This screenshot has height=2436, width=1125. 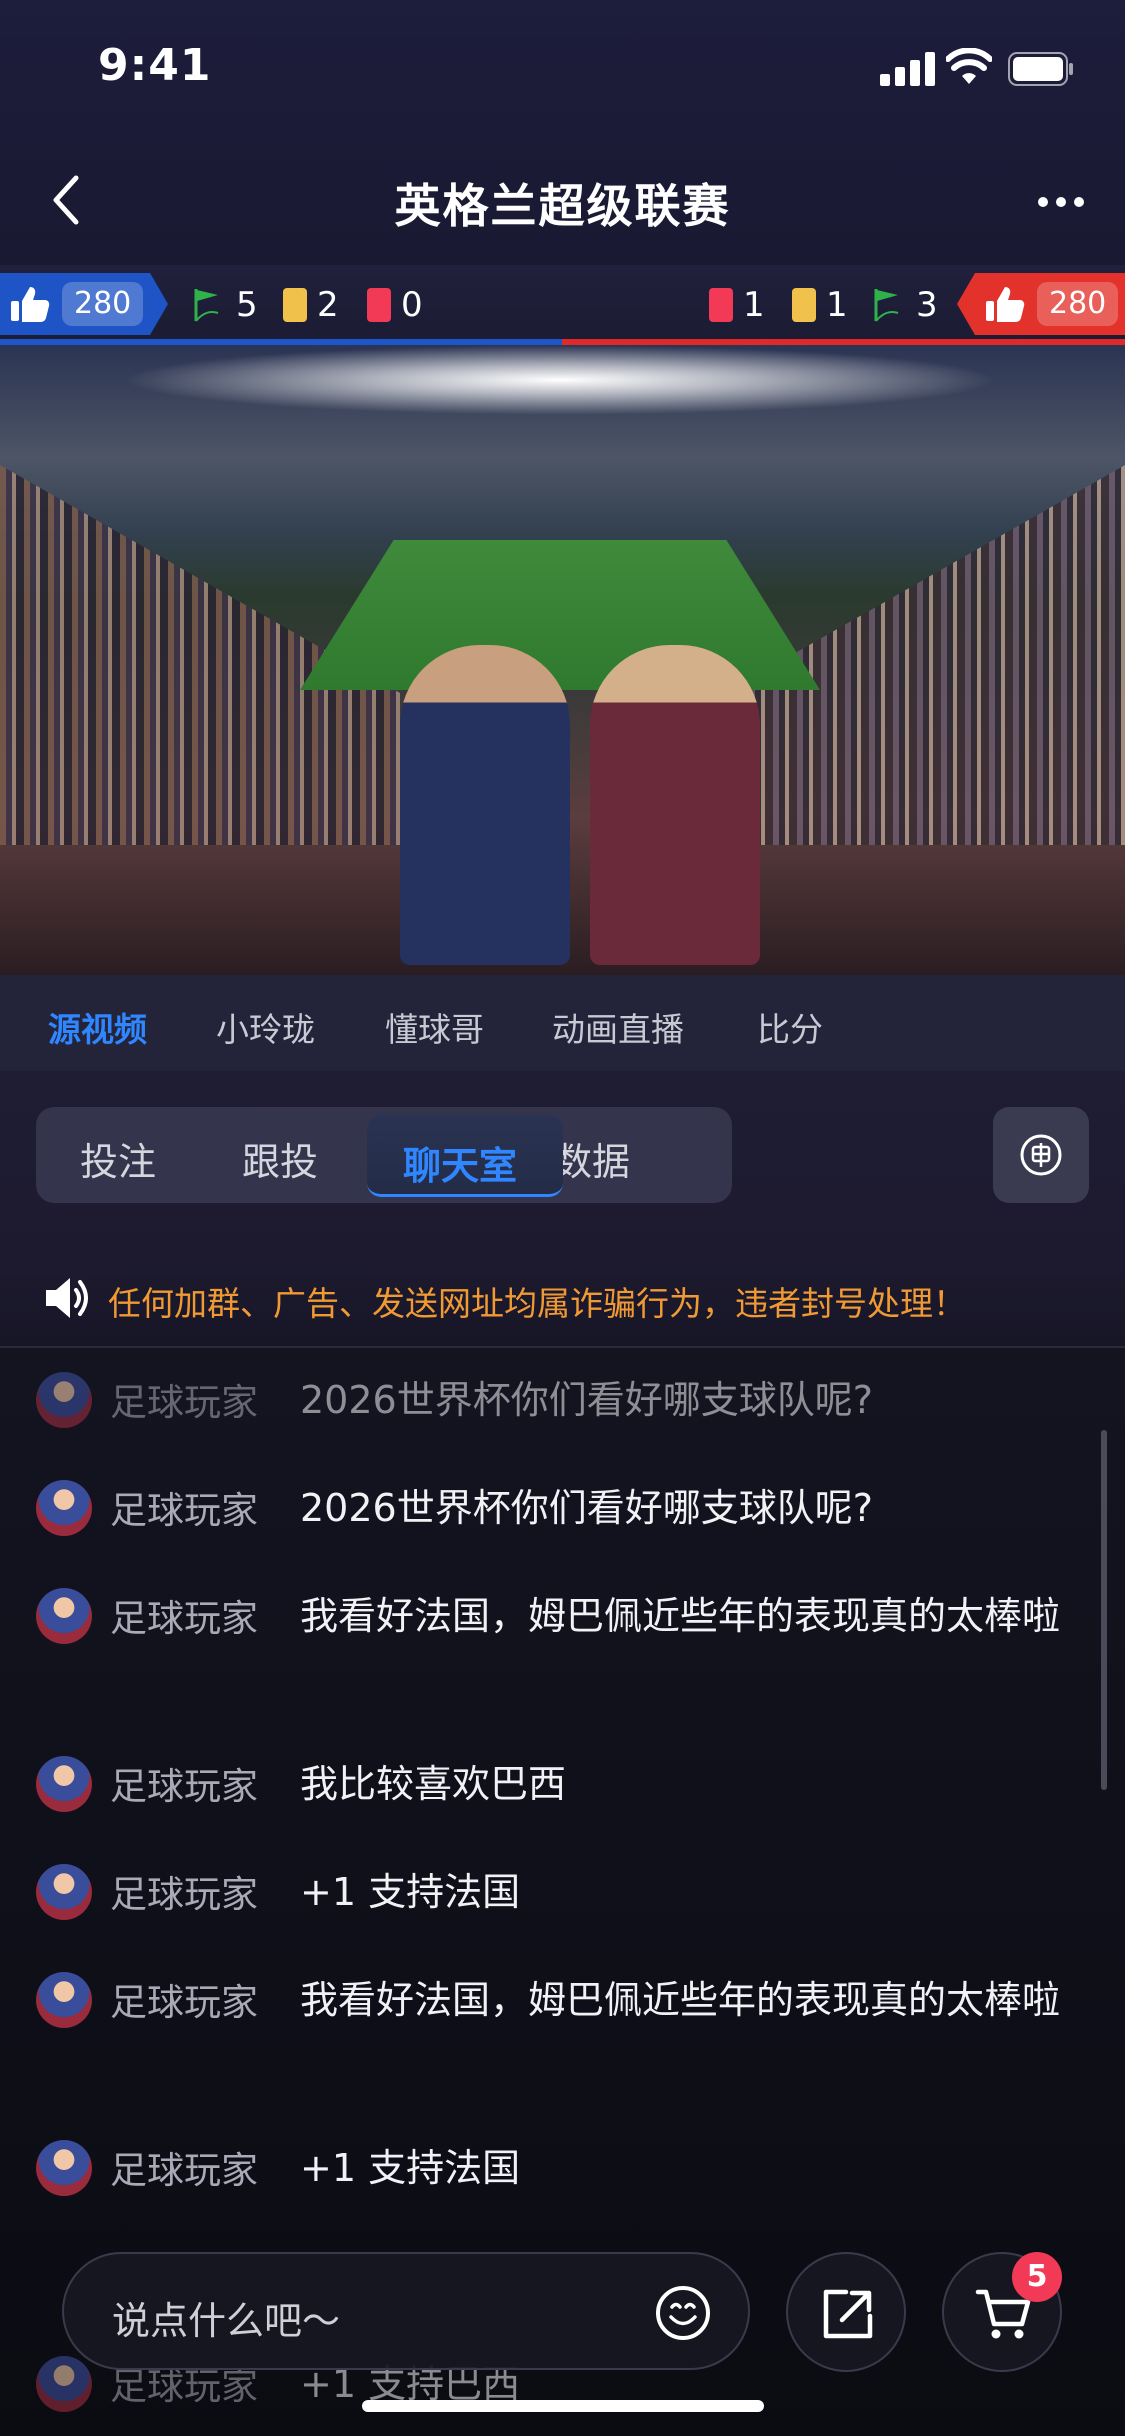 I want to click on away-like-button: 280, so click(x=1041, y=304).